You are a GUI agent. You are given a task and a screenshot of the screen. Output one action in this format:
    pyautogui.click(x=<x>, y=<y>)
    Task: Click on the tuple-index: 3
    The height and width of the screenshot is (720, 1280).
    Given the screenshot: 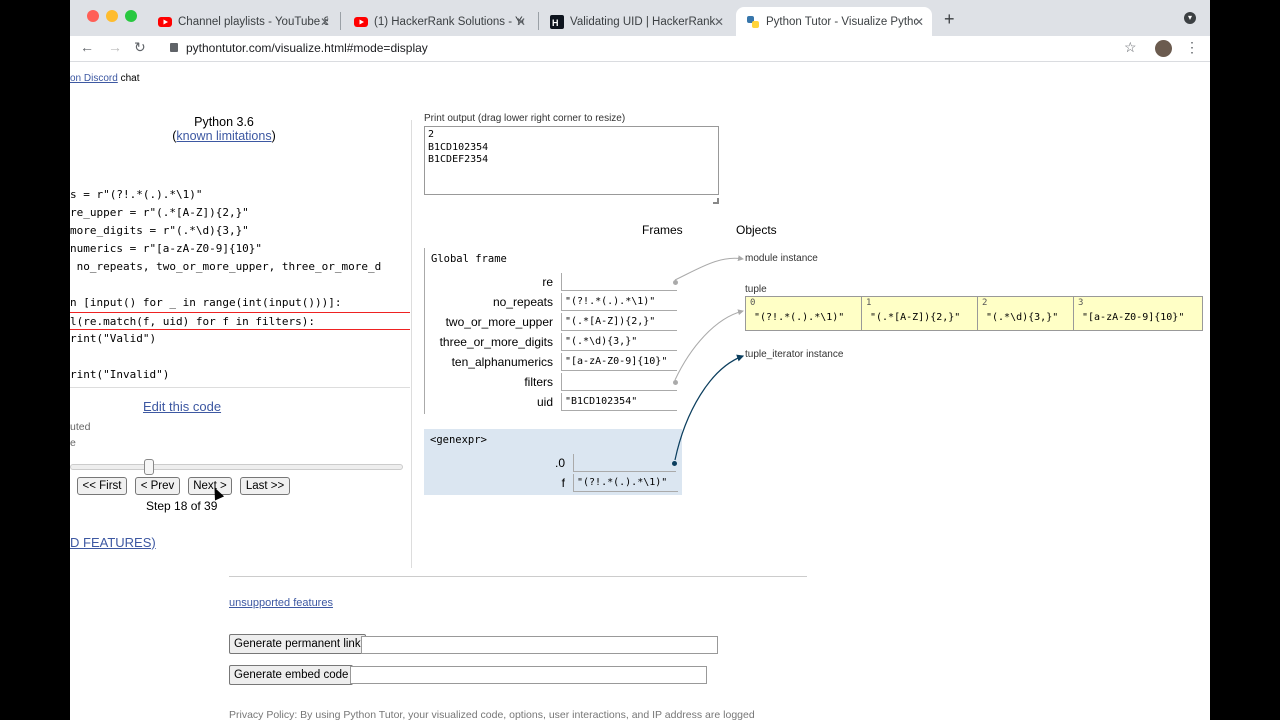 What is the action you would take?
    pyautogui.click(x=1081, y=303)
    